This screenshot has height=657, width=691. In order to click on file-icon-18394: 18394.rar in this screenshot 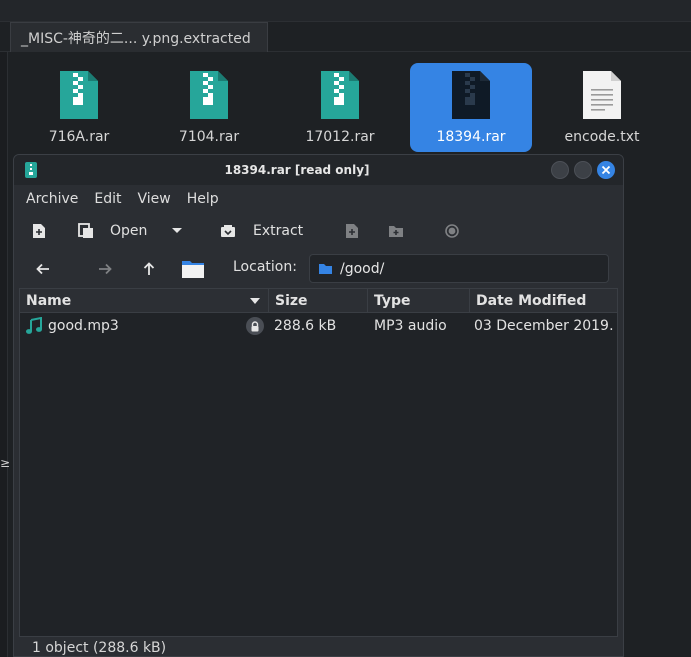, I will do `click(471, 107)`.